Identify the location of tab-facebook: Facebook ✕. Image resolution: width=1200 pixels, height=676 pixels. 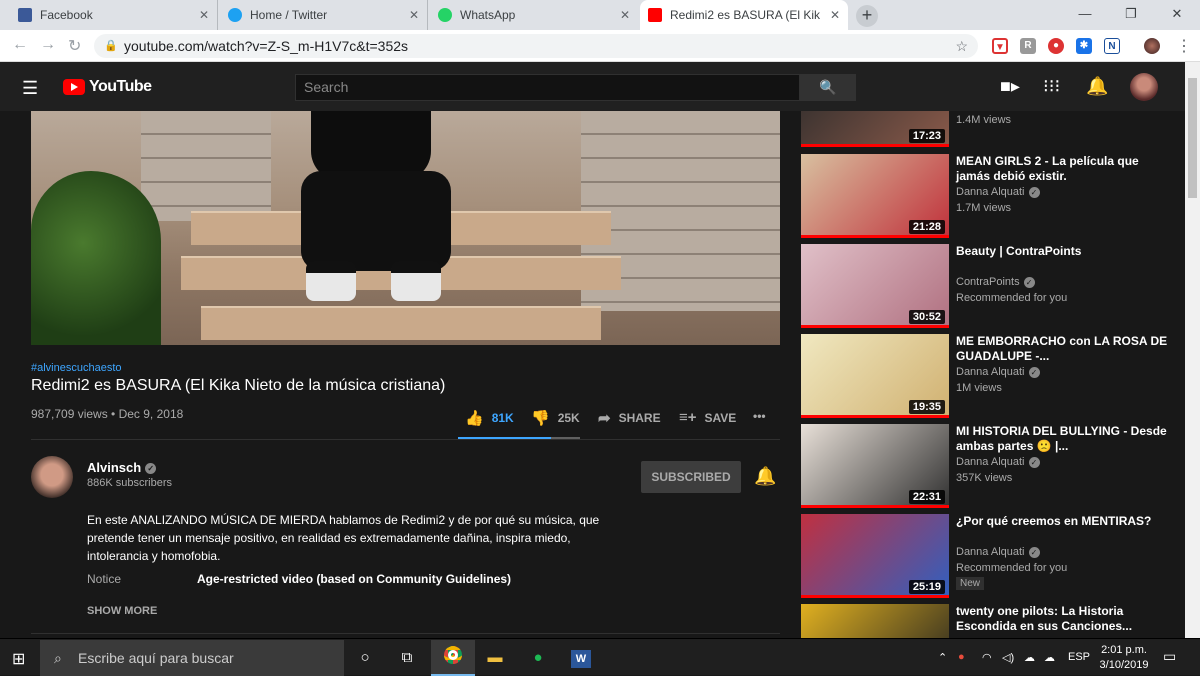
(114, 15).